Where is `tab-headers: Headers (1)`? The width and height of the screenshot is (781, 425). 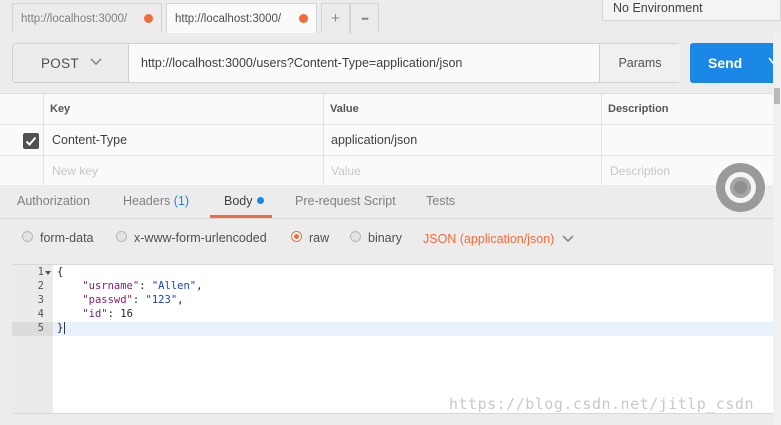
tab-headers: Headers (1) is located at coordinates (156, 201).